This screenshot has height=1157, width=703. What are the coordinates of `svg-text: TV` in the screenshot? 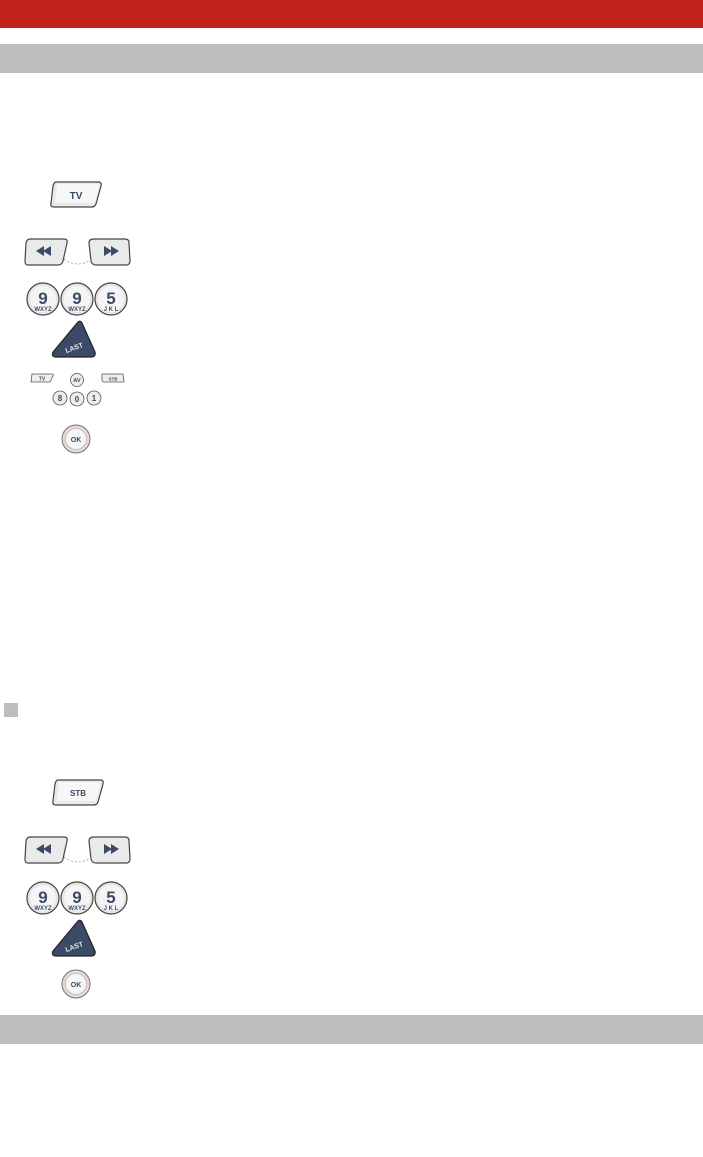 It's located at (42, 380).